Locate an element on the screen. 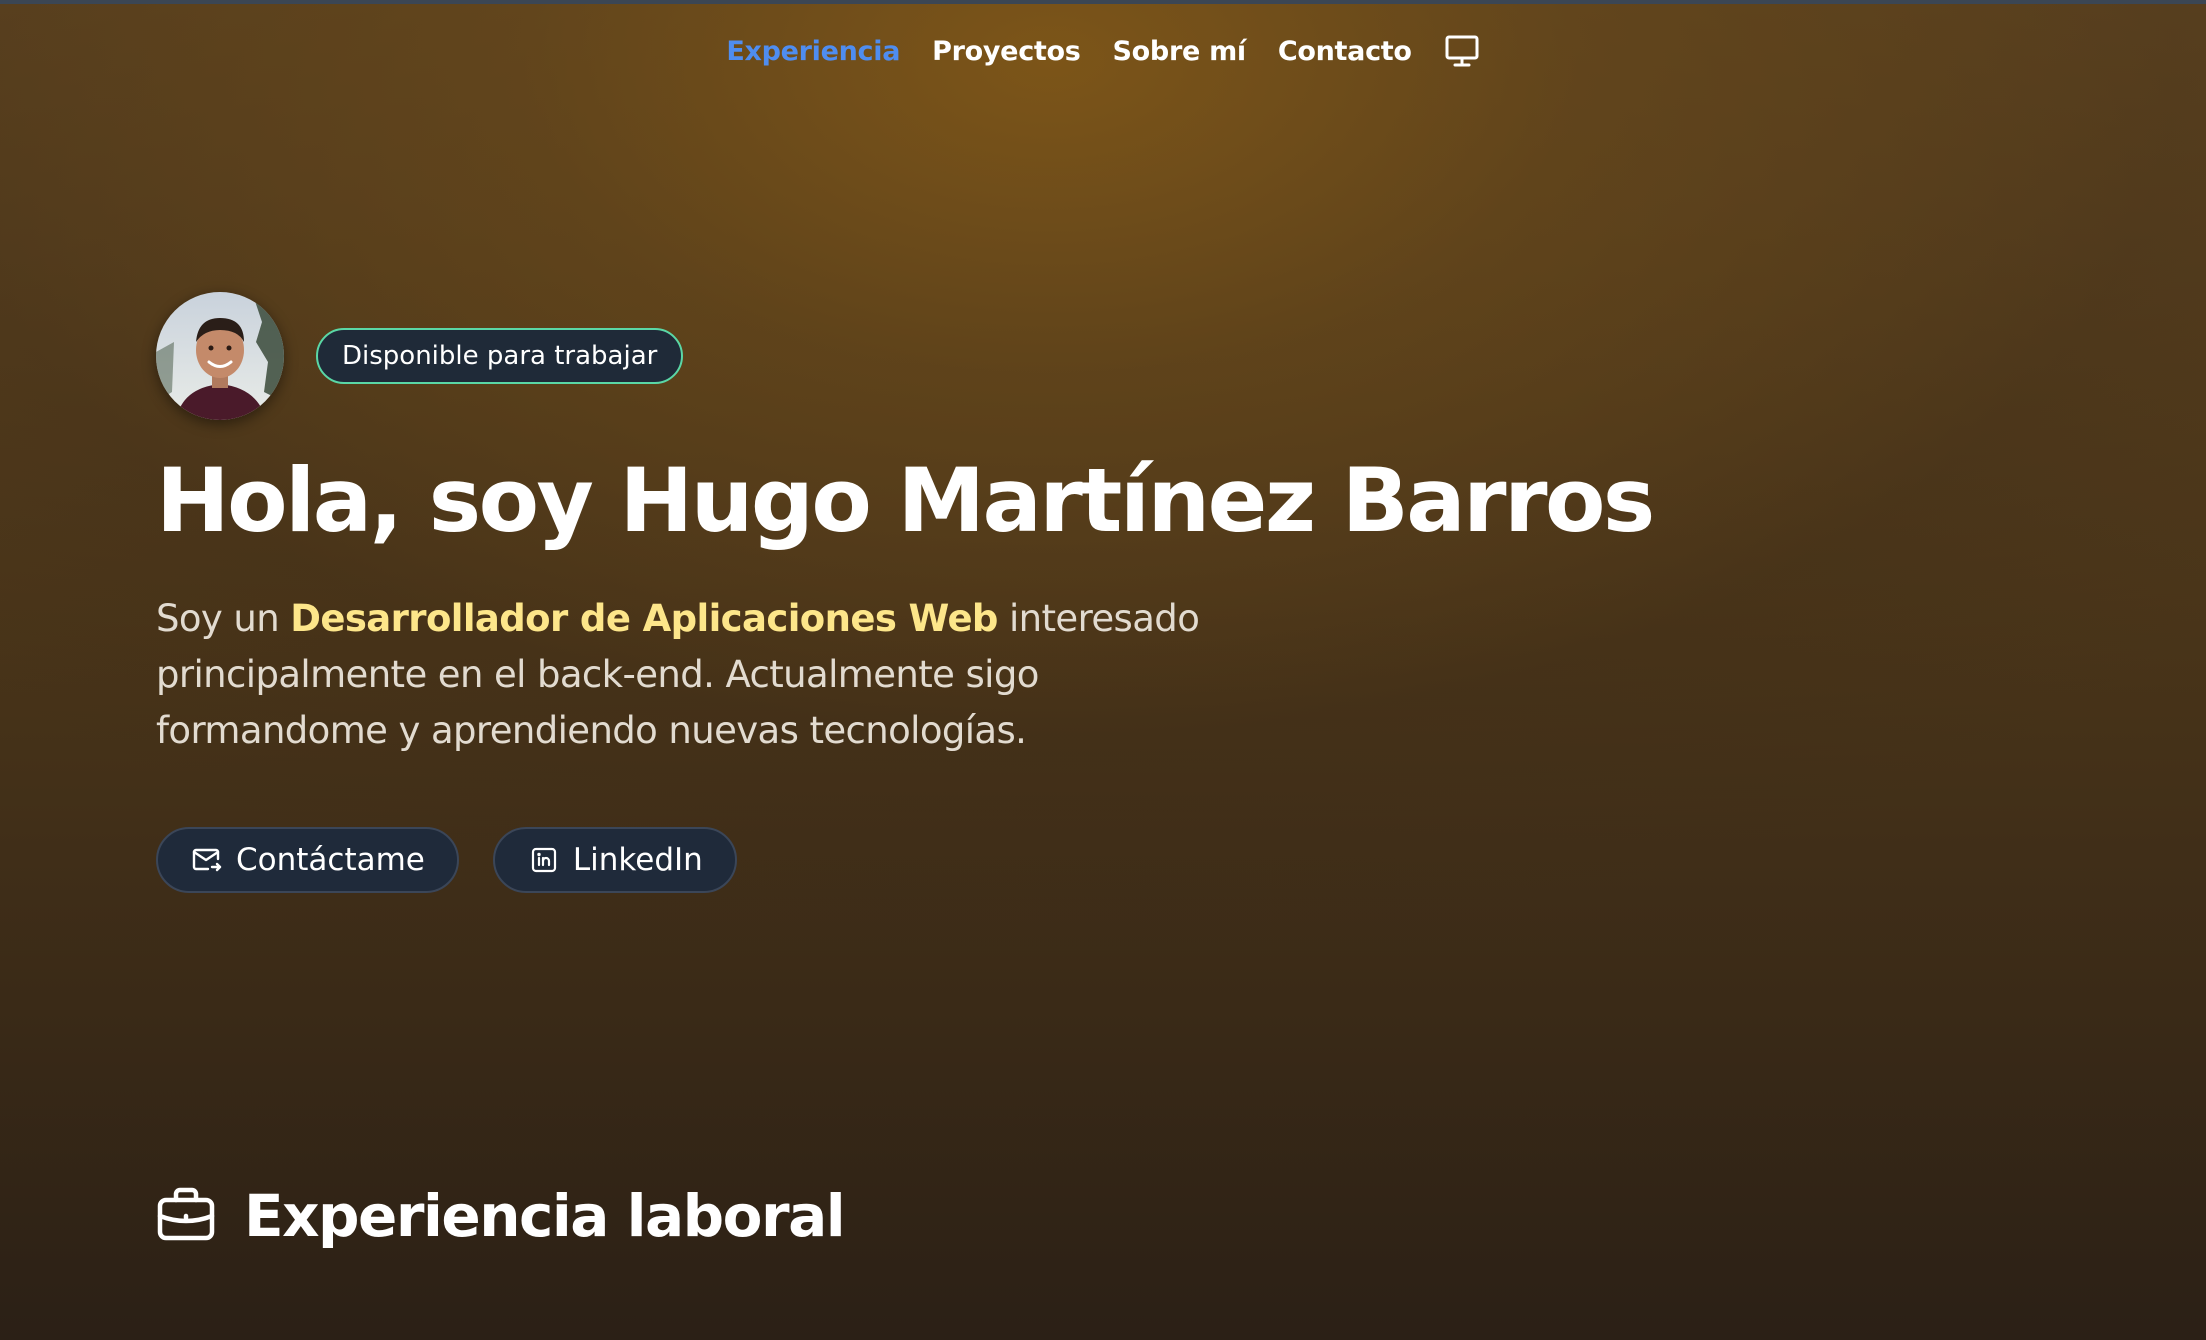 The width and height of the screenshot is (2206, 1340). avatar is located at coordinates (220, 356).